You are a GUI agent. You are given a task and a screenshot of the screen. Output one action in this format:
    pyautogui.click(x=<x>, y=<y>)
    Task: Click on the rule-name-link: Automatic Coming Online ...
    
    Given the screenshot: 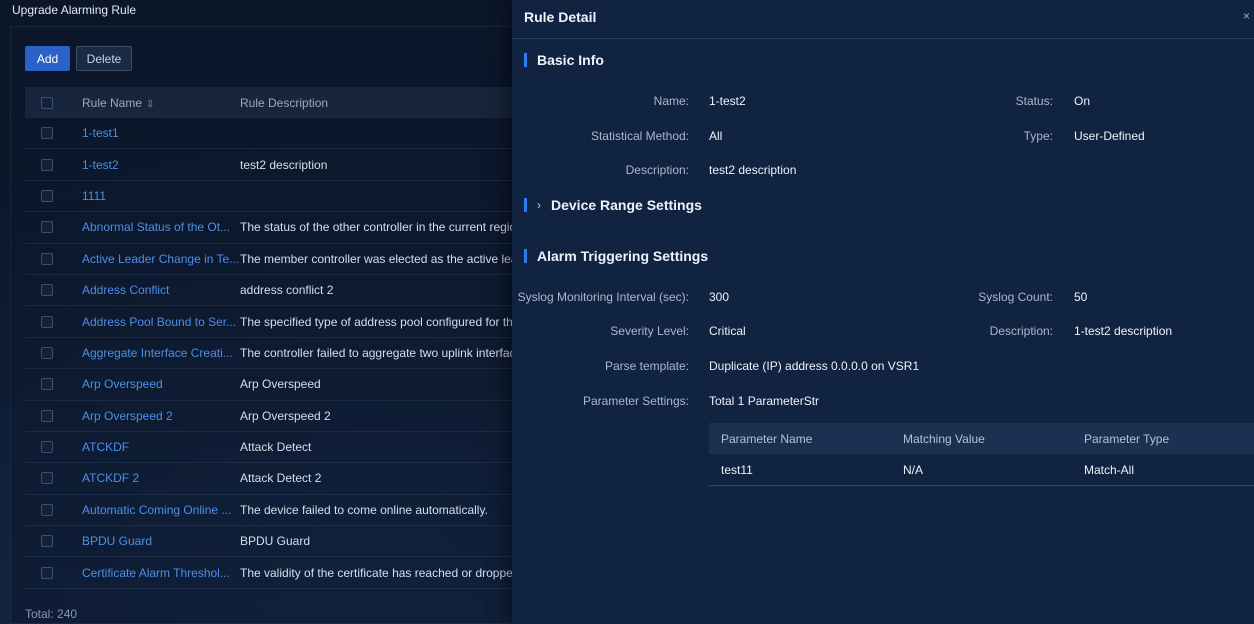 What is the action you would take?
    pyautogui.click(x=161, y=510)
    